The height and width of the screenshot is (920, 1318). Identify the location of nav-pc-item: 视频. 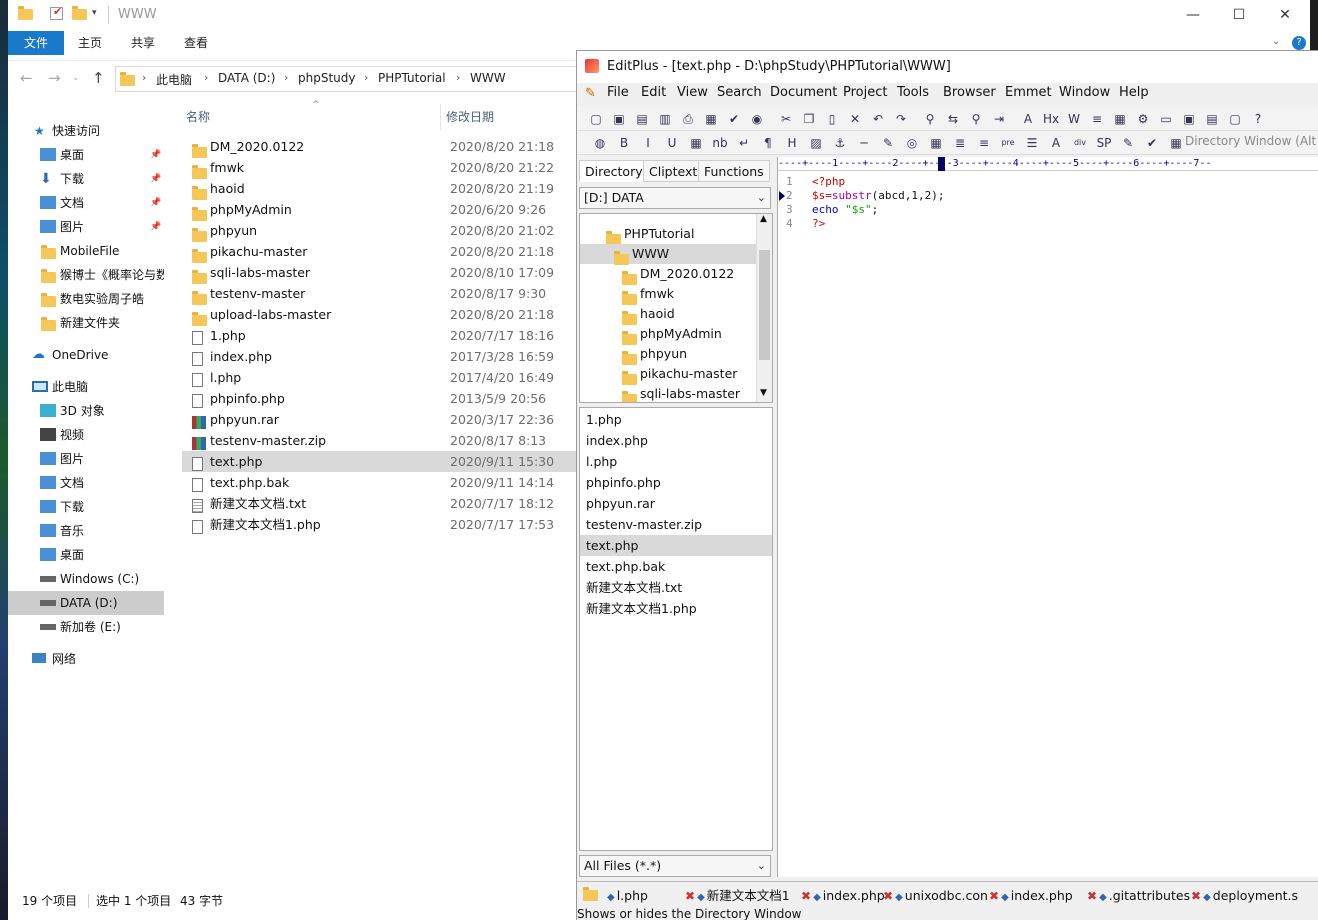
(86, 435).